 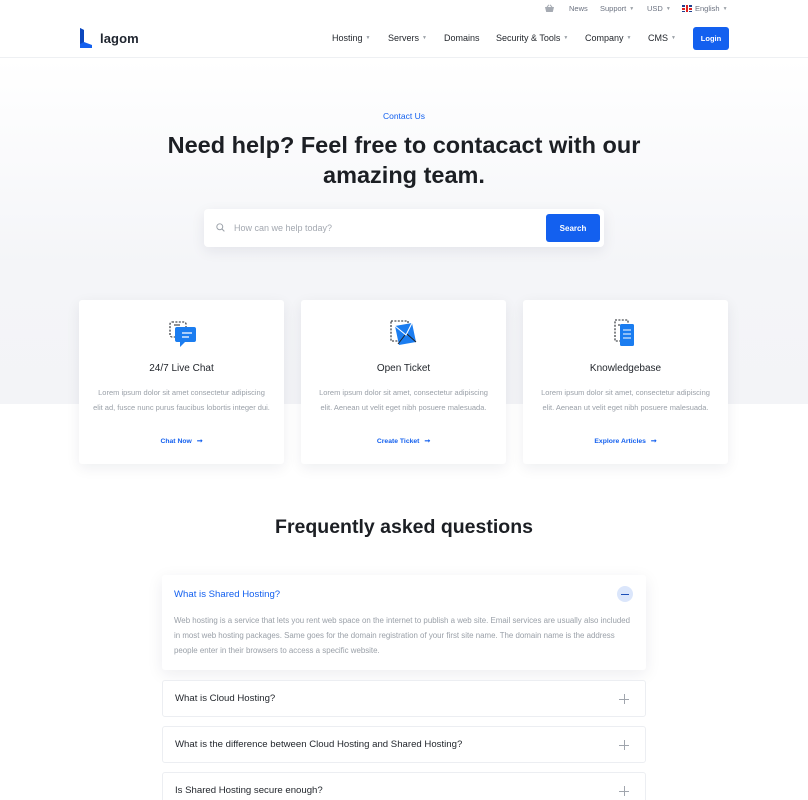 I want to click on currency-menu: USD ▼, so click(x=659, y=8).